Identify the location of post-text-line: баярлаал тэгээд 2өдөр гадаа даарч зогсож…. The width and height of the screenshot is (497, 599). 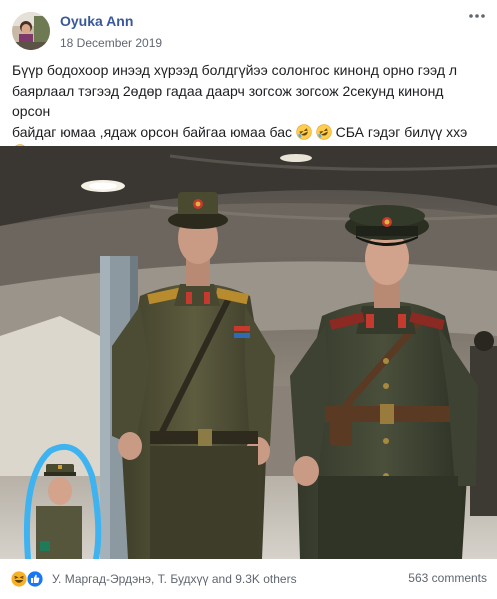
(228, 101).